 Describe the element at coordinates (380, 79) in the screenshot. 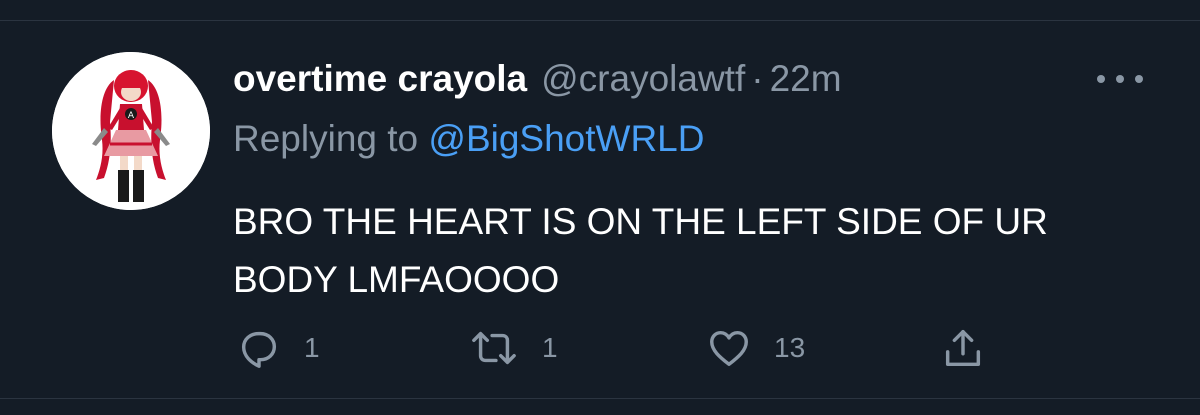

I see `display-name: overtime crayola` at that location.